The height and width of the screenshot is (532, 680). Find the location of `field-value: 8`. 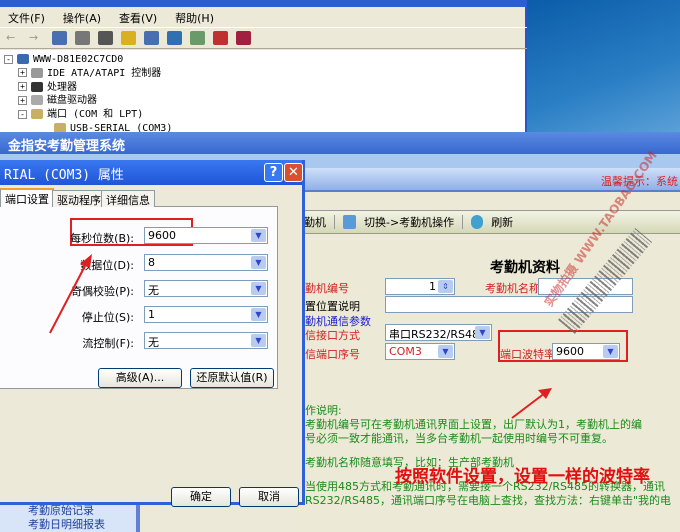

field-value: 8 is located at coordinates (151, 262).